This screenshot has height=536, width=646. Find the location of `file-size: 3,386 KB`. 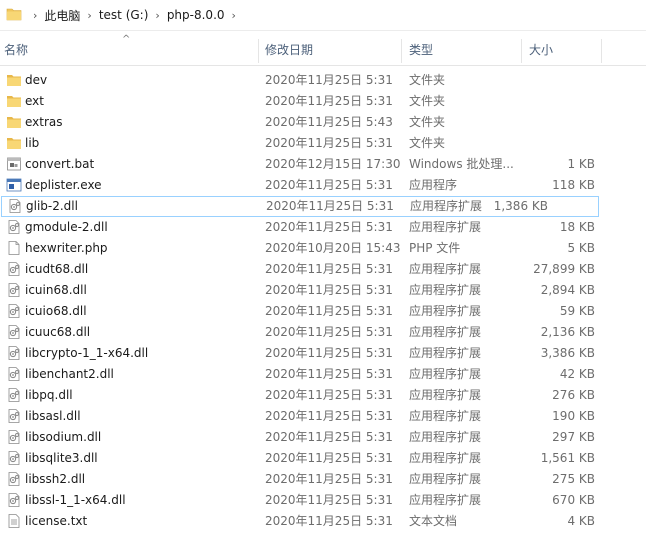

file-size: 3,386 KB is located at coordinates (567, 353).